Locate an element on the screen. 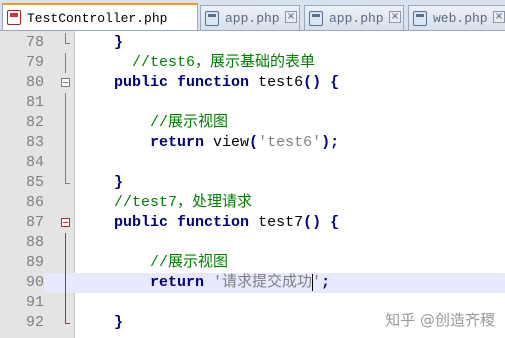  code-line: 80 public function test6() { is located at coordinates (252, 83).